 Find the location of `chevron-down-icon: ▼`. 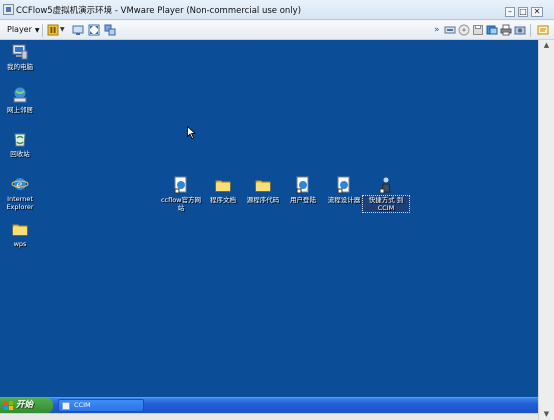

chevron-down-icon: ▼ is located at coordinates (37, 30).